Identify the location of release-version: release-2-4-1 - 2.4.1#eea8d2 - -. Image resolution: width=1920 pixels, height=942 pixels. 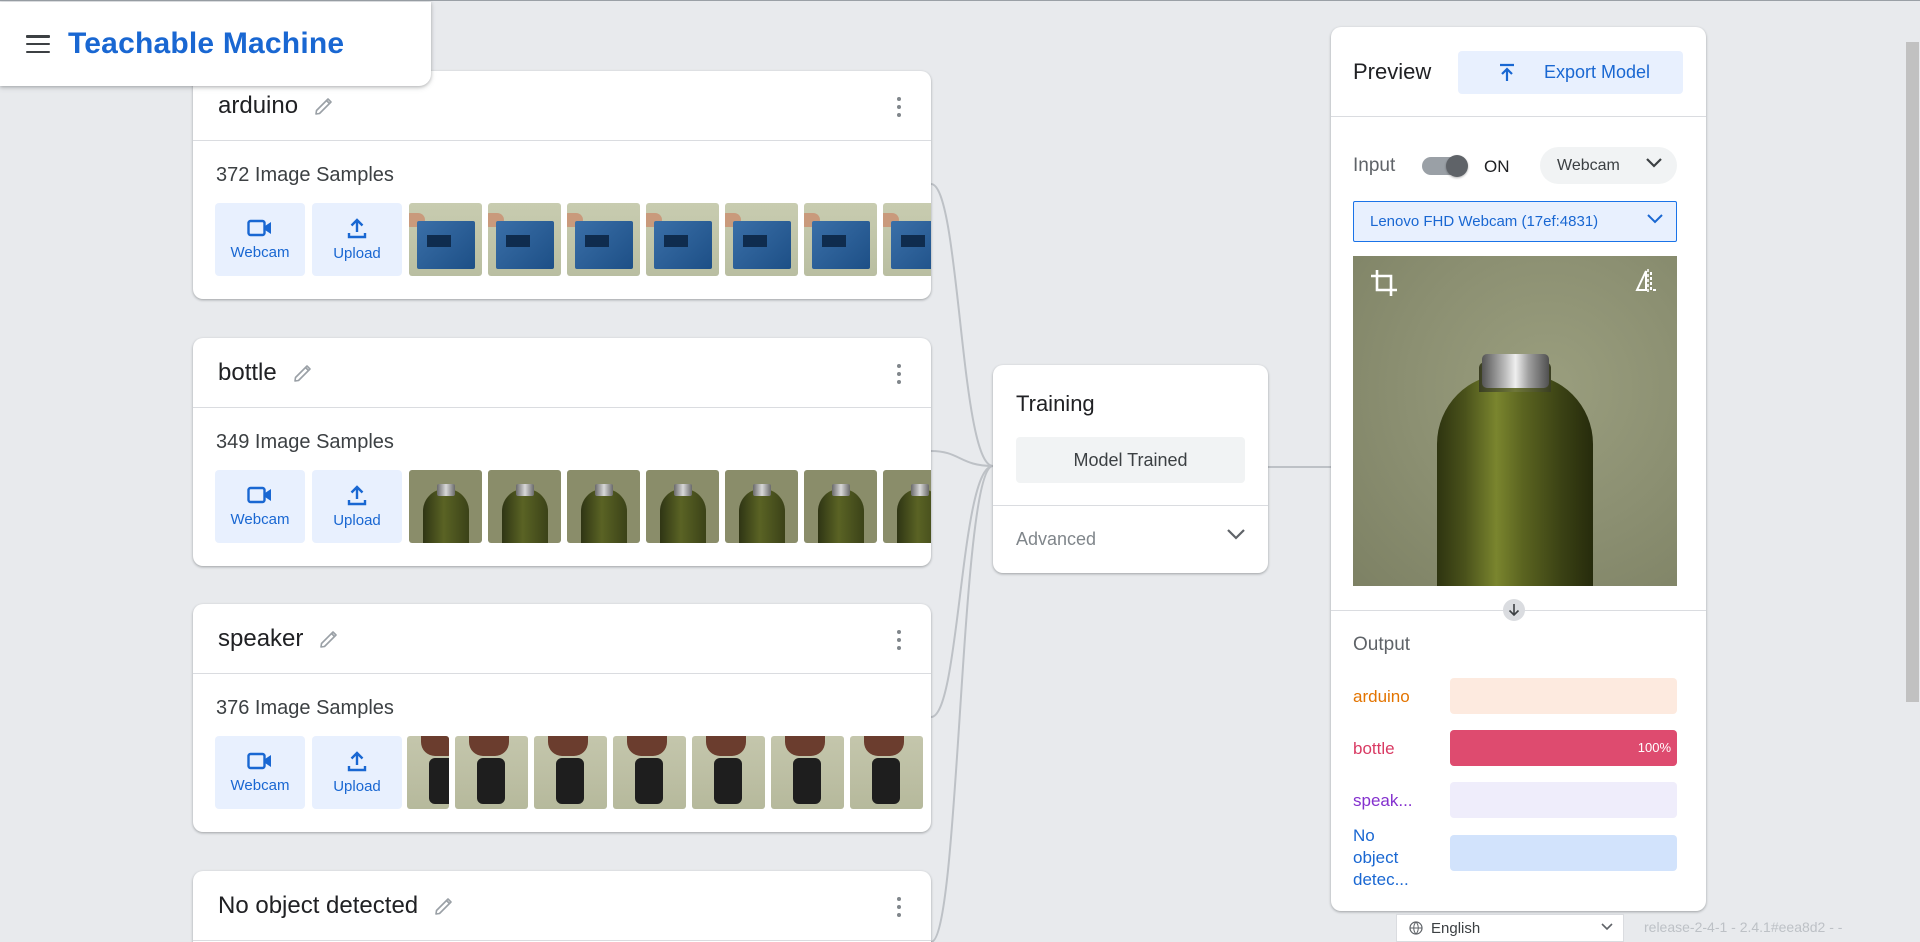
(1743, 927).